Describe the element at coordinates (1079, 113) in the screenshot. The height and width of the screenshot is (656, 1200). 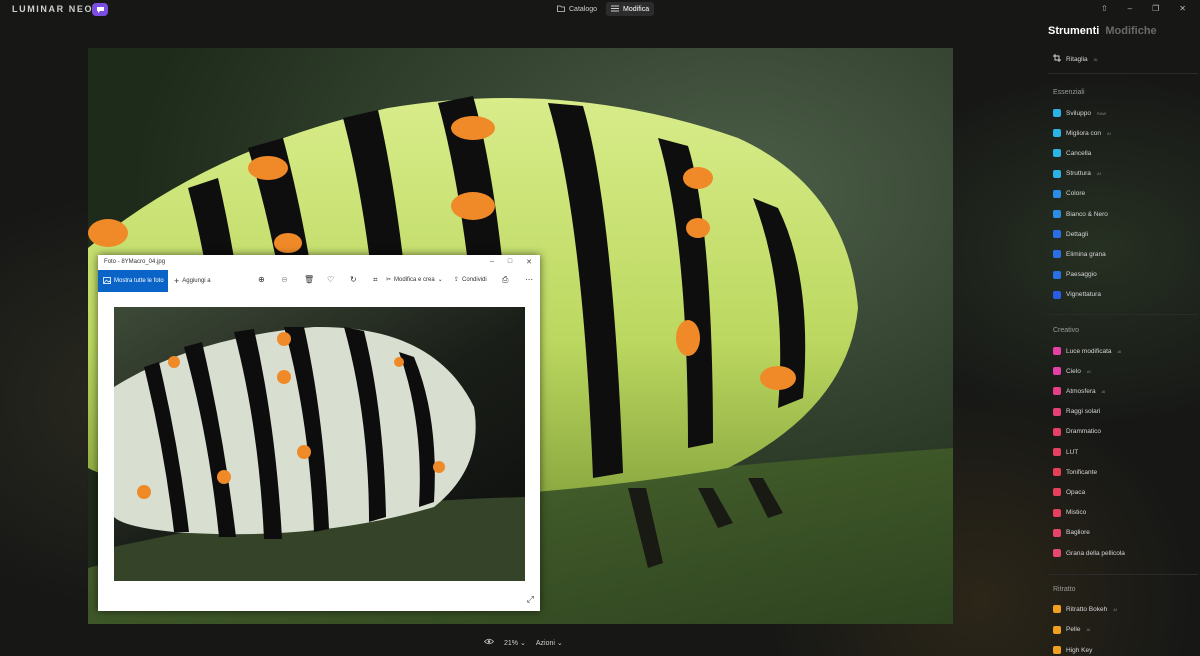
I see `tool-item: Sviluppo RAW` at that location.